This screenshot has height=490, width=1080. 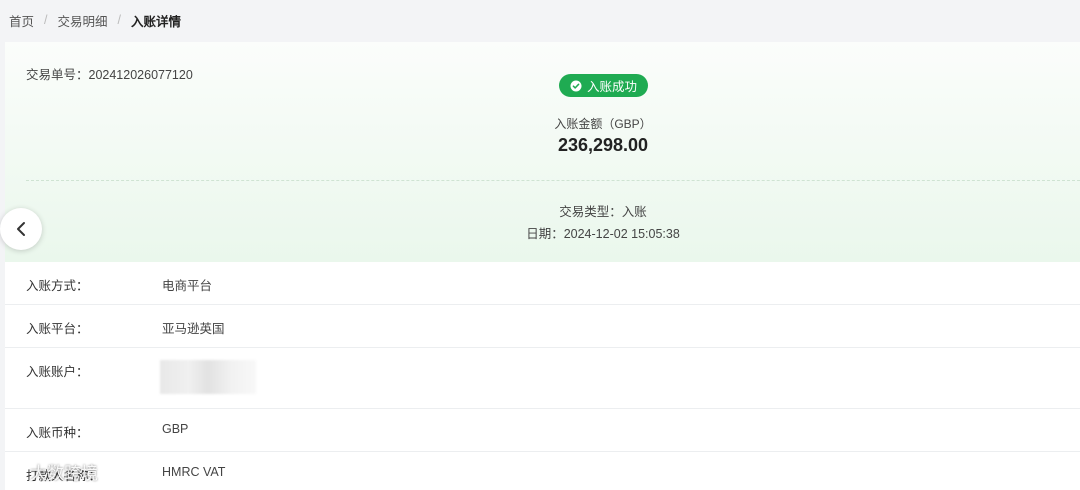 I want to click on check-circle-icon, so click(x=576, y=85).